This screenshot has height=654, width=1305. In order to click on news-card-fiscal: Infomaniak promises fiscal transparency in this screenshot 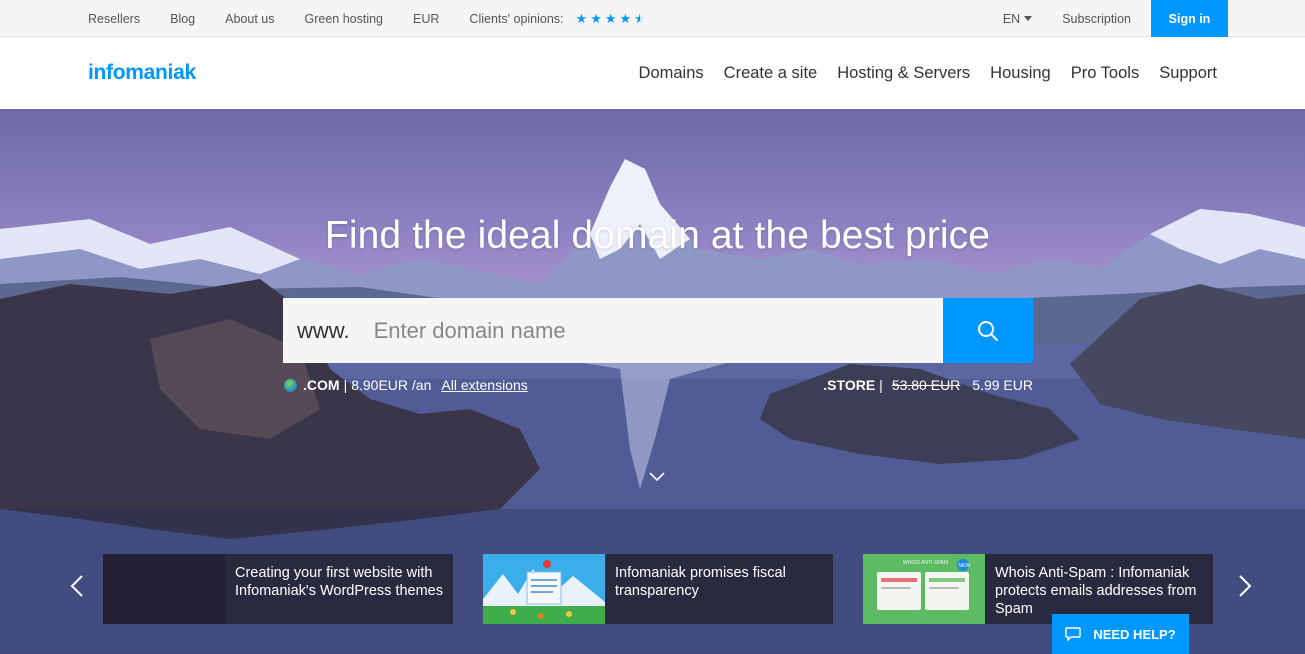, I will do `click(658, 589)`.